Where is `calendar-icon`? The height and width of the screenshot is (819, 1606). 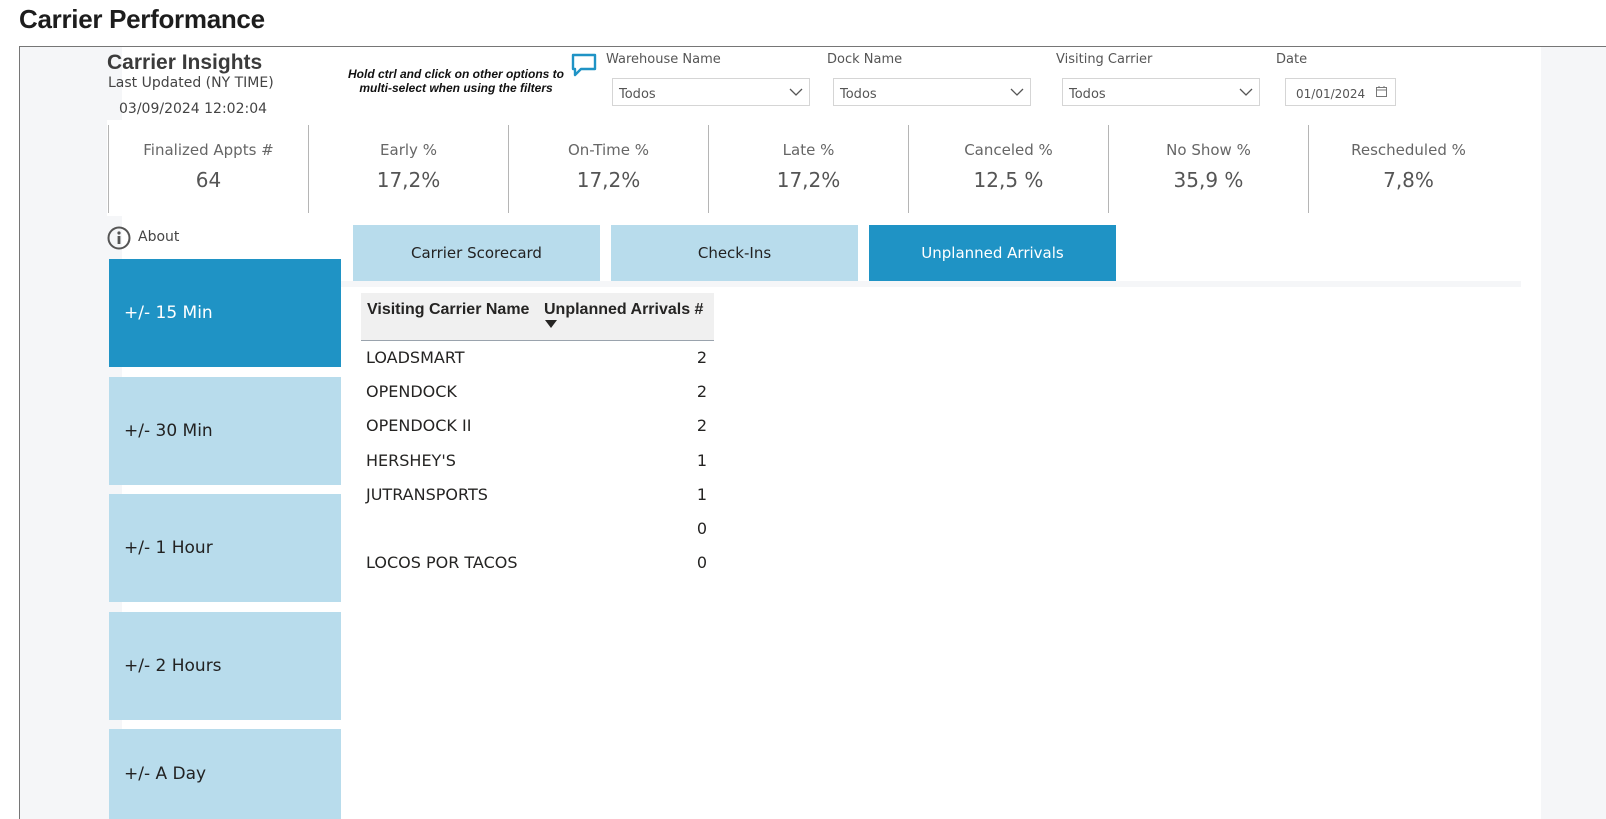
calendar-icon is located at coordinates (1381, 91).